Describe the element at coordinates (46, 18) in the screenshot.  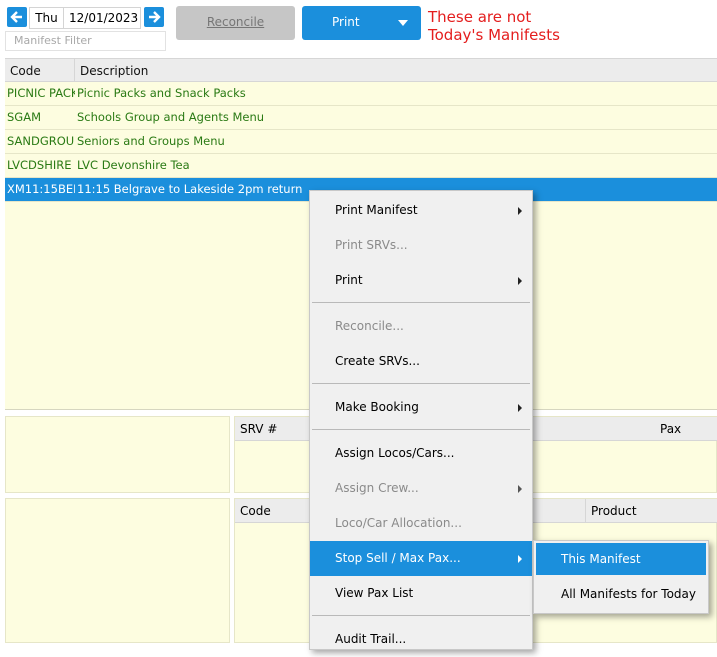
I see `day-label: Thu` at that location.